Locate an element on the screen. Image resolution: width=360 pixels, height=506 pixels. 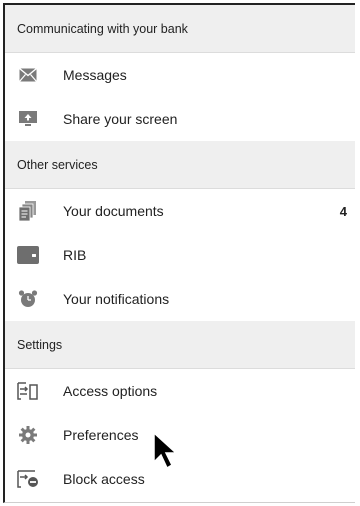
documents-icon is located at coordinates (28, 211).